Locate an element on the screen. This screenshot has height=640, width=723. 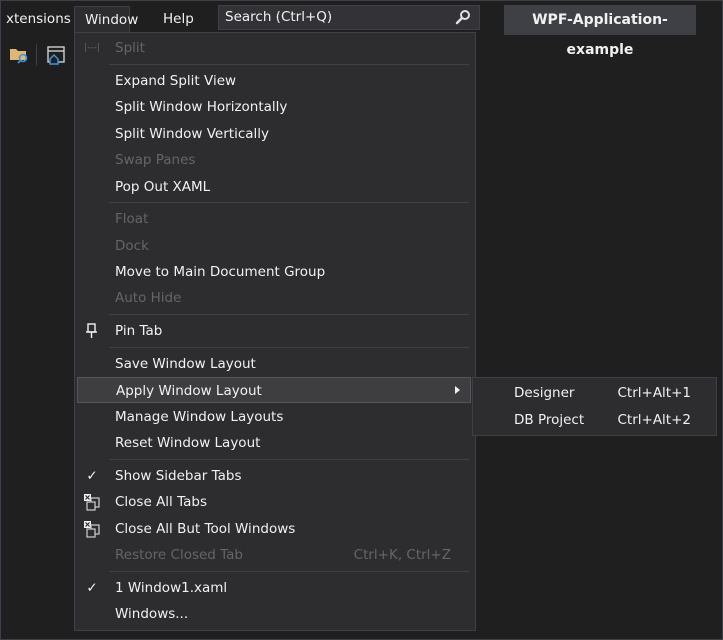
submenu-item-db-project: DB Project Ctrl+Alt+2 is located at coordinates (594, 420).